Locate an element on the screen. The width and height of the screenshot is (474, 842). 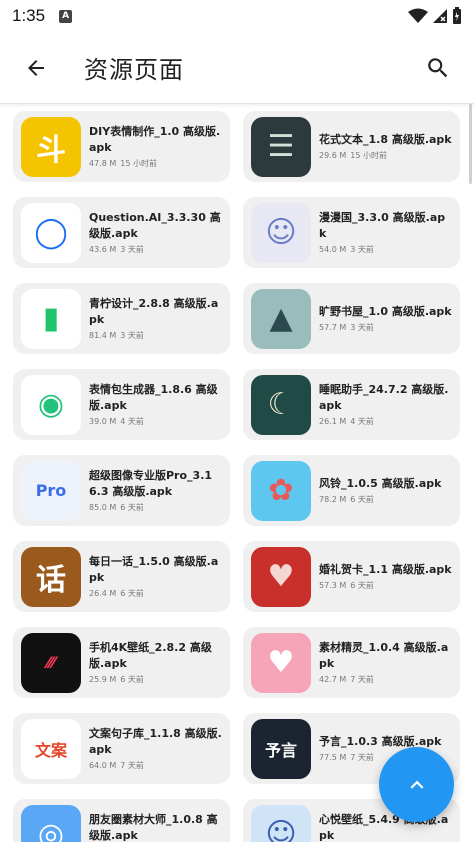
resource-card: ☰ 花式文本_1.8 高级版.apk 29.6 M 15 小时前 is located at coordinates (351, 146).